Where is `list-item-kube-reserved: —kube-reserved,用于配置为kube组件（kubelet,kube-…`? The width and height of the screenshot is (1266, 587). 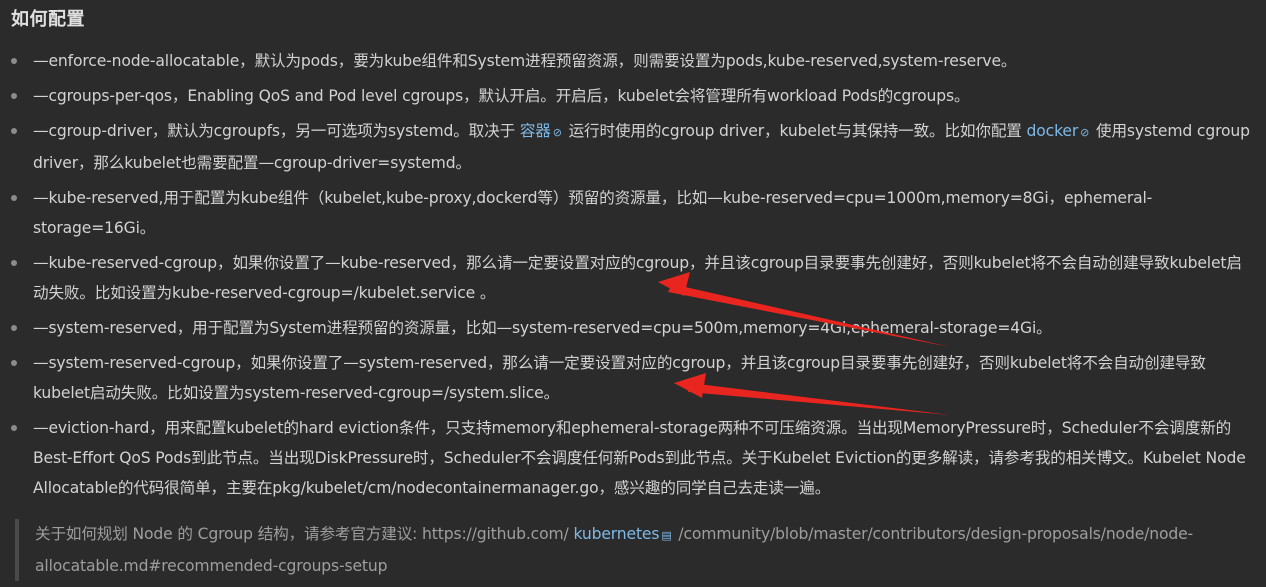 list-item-kube-reserved: —kube-reserved,用于配置为kube组件（kubelet,kube-… is located at coordinates (633, 213).